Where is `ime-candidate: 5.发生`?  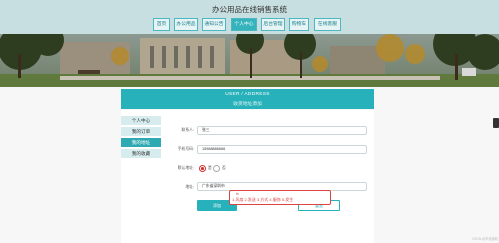 ime-candidate: 5.发生 is located at coordinates (287, 199).